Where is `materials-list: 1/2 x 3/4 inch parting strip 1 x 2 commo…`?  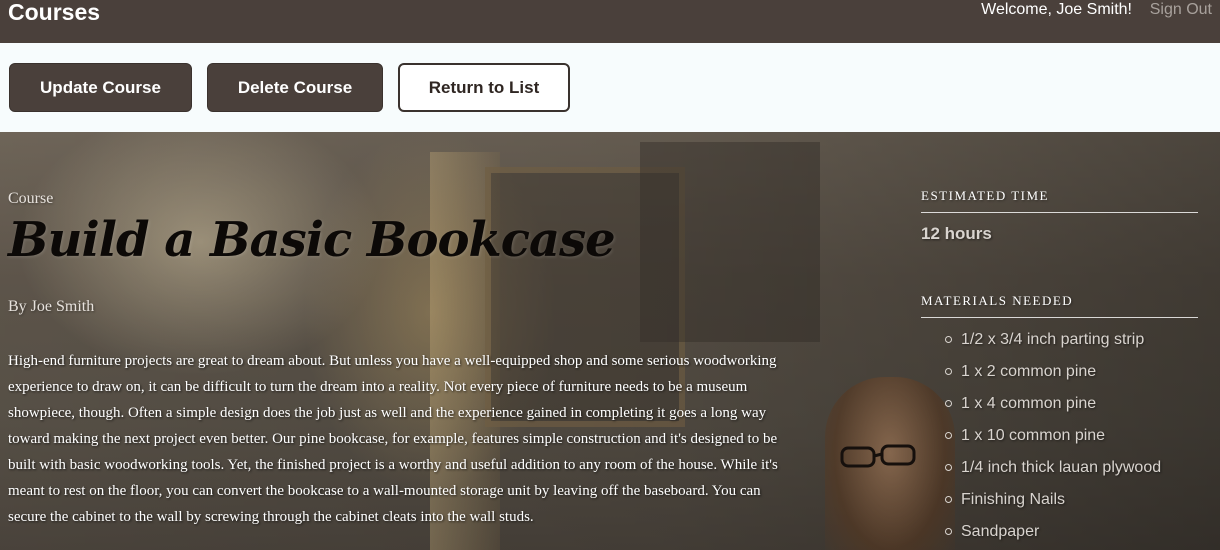
materials-list: 1/2 x 3/4 inch parting strip 1 x 2 commo… is located at coordinates (1059, 436).